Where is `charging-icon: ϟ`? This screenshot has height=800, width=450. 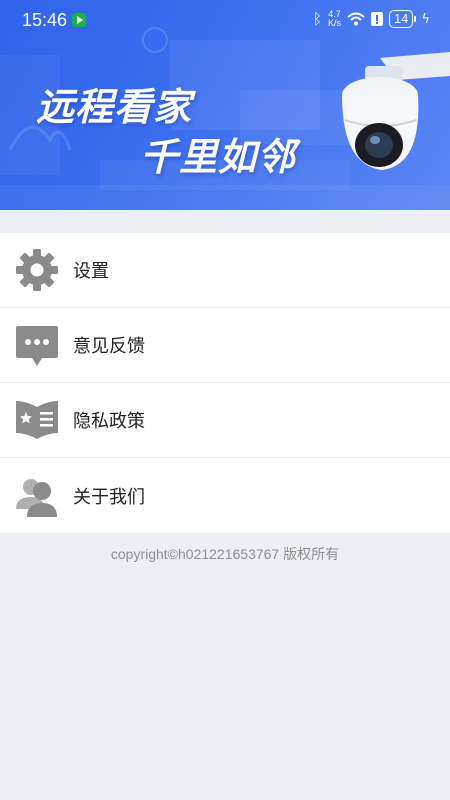
charging-icon: ϟ is located at coordinates (425, 19).